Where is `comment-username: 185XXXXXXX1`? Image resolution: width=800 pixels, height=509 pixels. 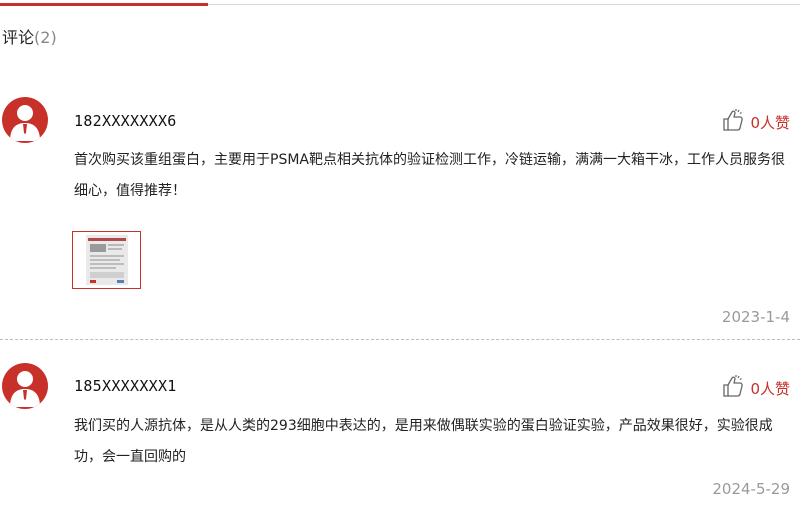 comment-username: 185XXXXXXX1 is located at coordinates (125, 386).